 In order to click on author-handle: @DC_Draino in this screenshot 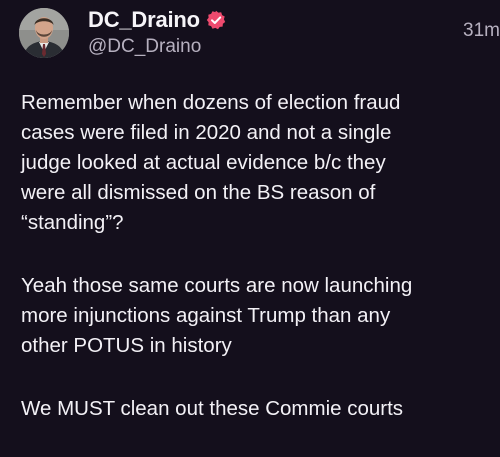, I will do `click(144, 47)`.